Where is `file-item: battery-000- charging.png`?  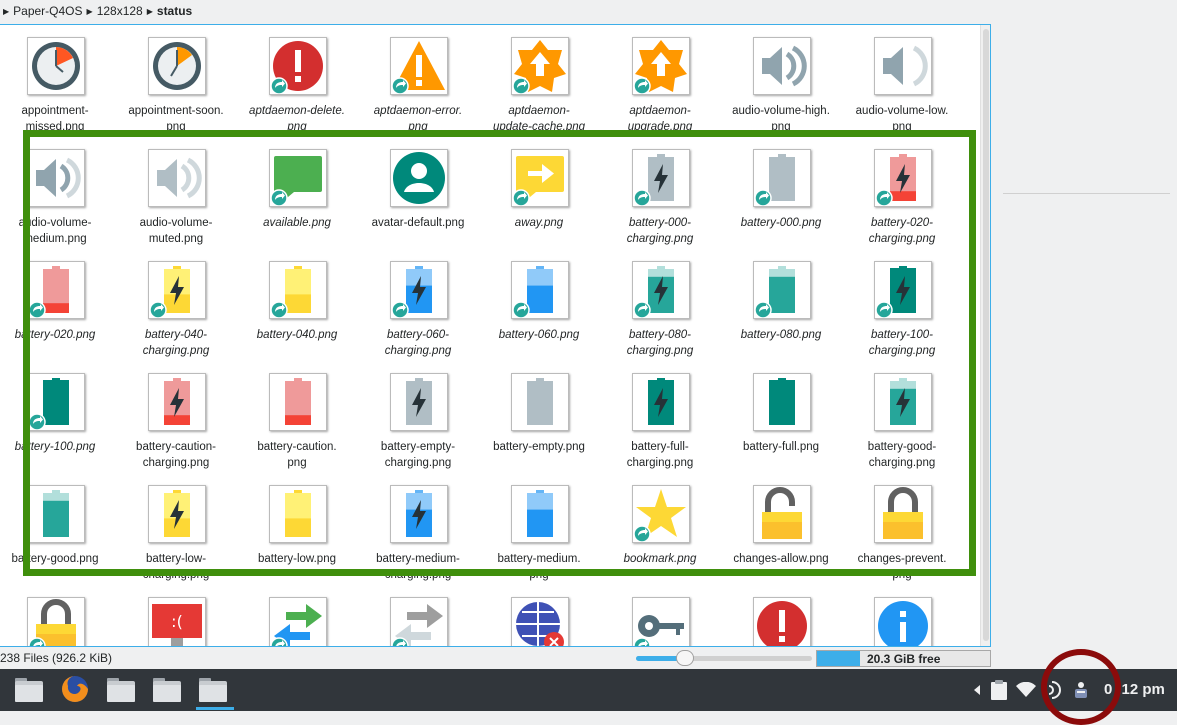
file-item: battery-000- charging.png is located at coordinates (660, 193).